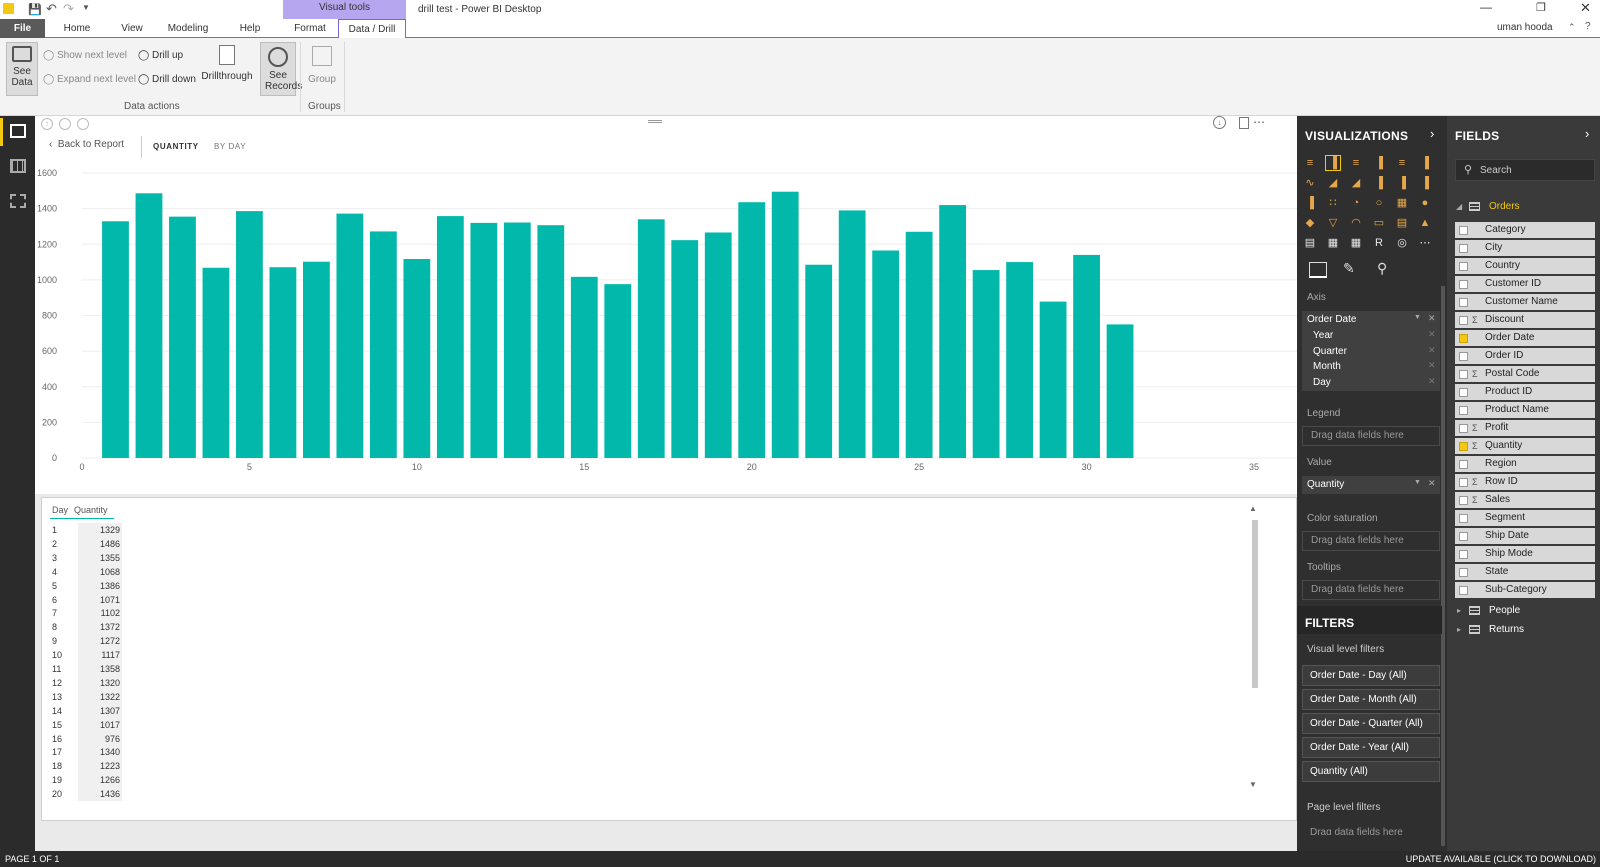  What do you see at coordinates (1402, 223) in the screenshot?
I see `multirow-card-icon: ▤` at bounding box center [1402, 223].